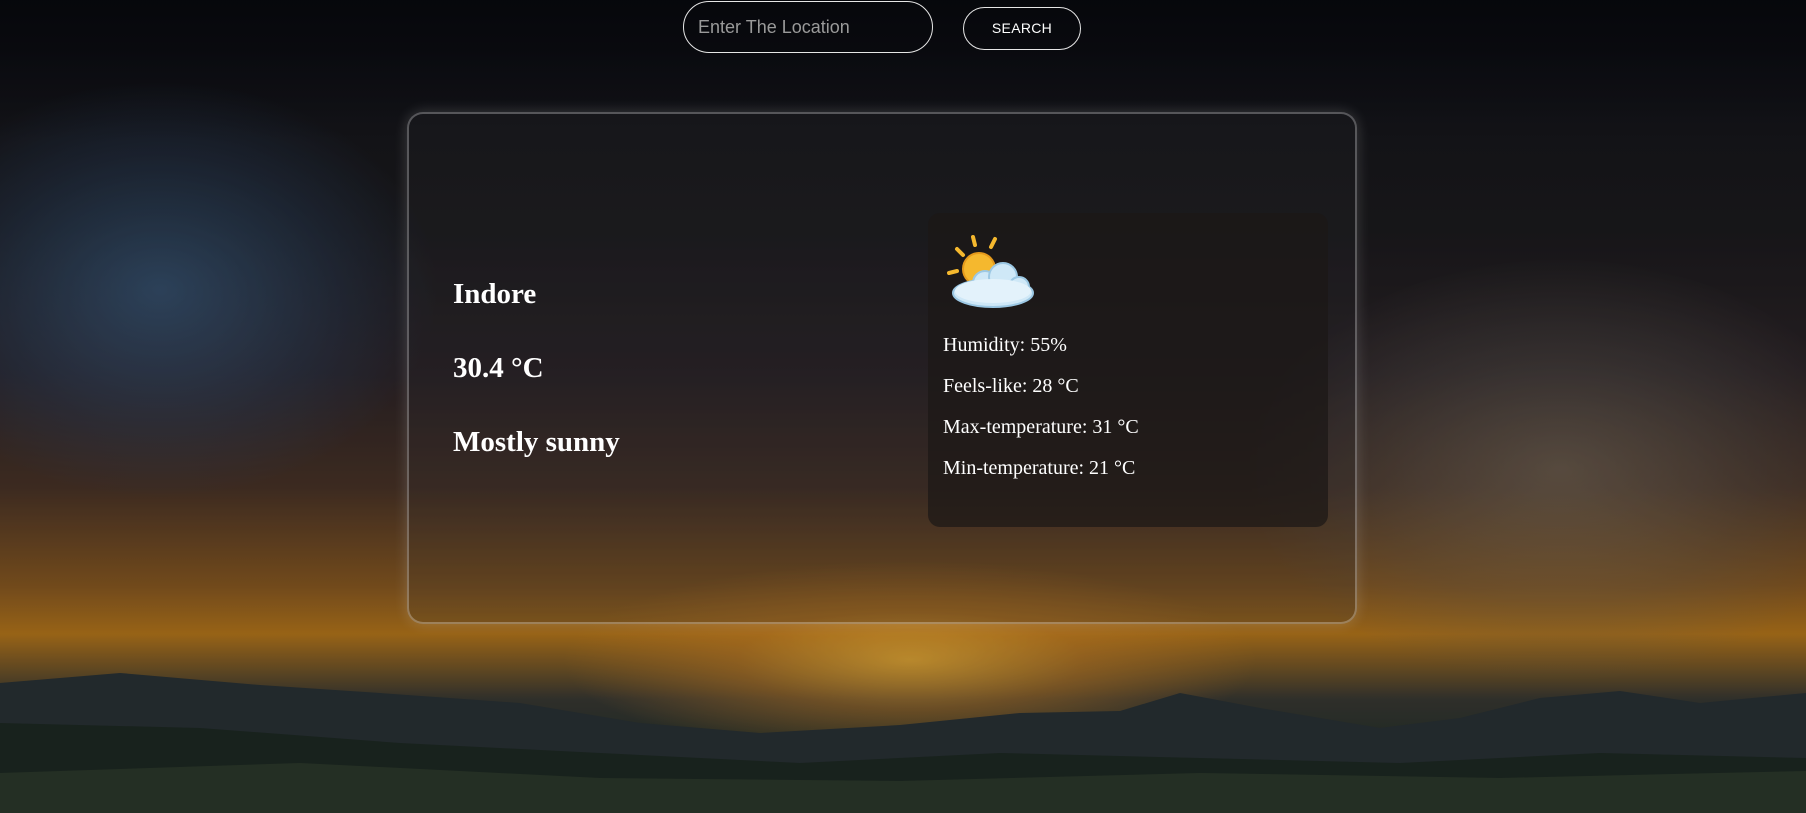 The width and height of the screenshot is (1806, 813). I want to click on humidity-value: Humidity: 55%, so click(1005, 345).